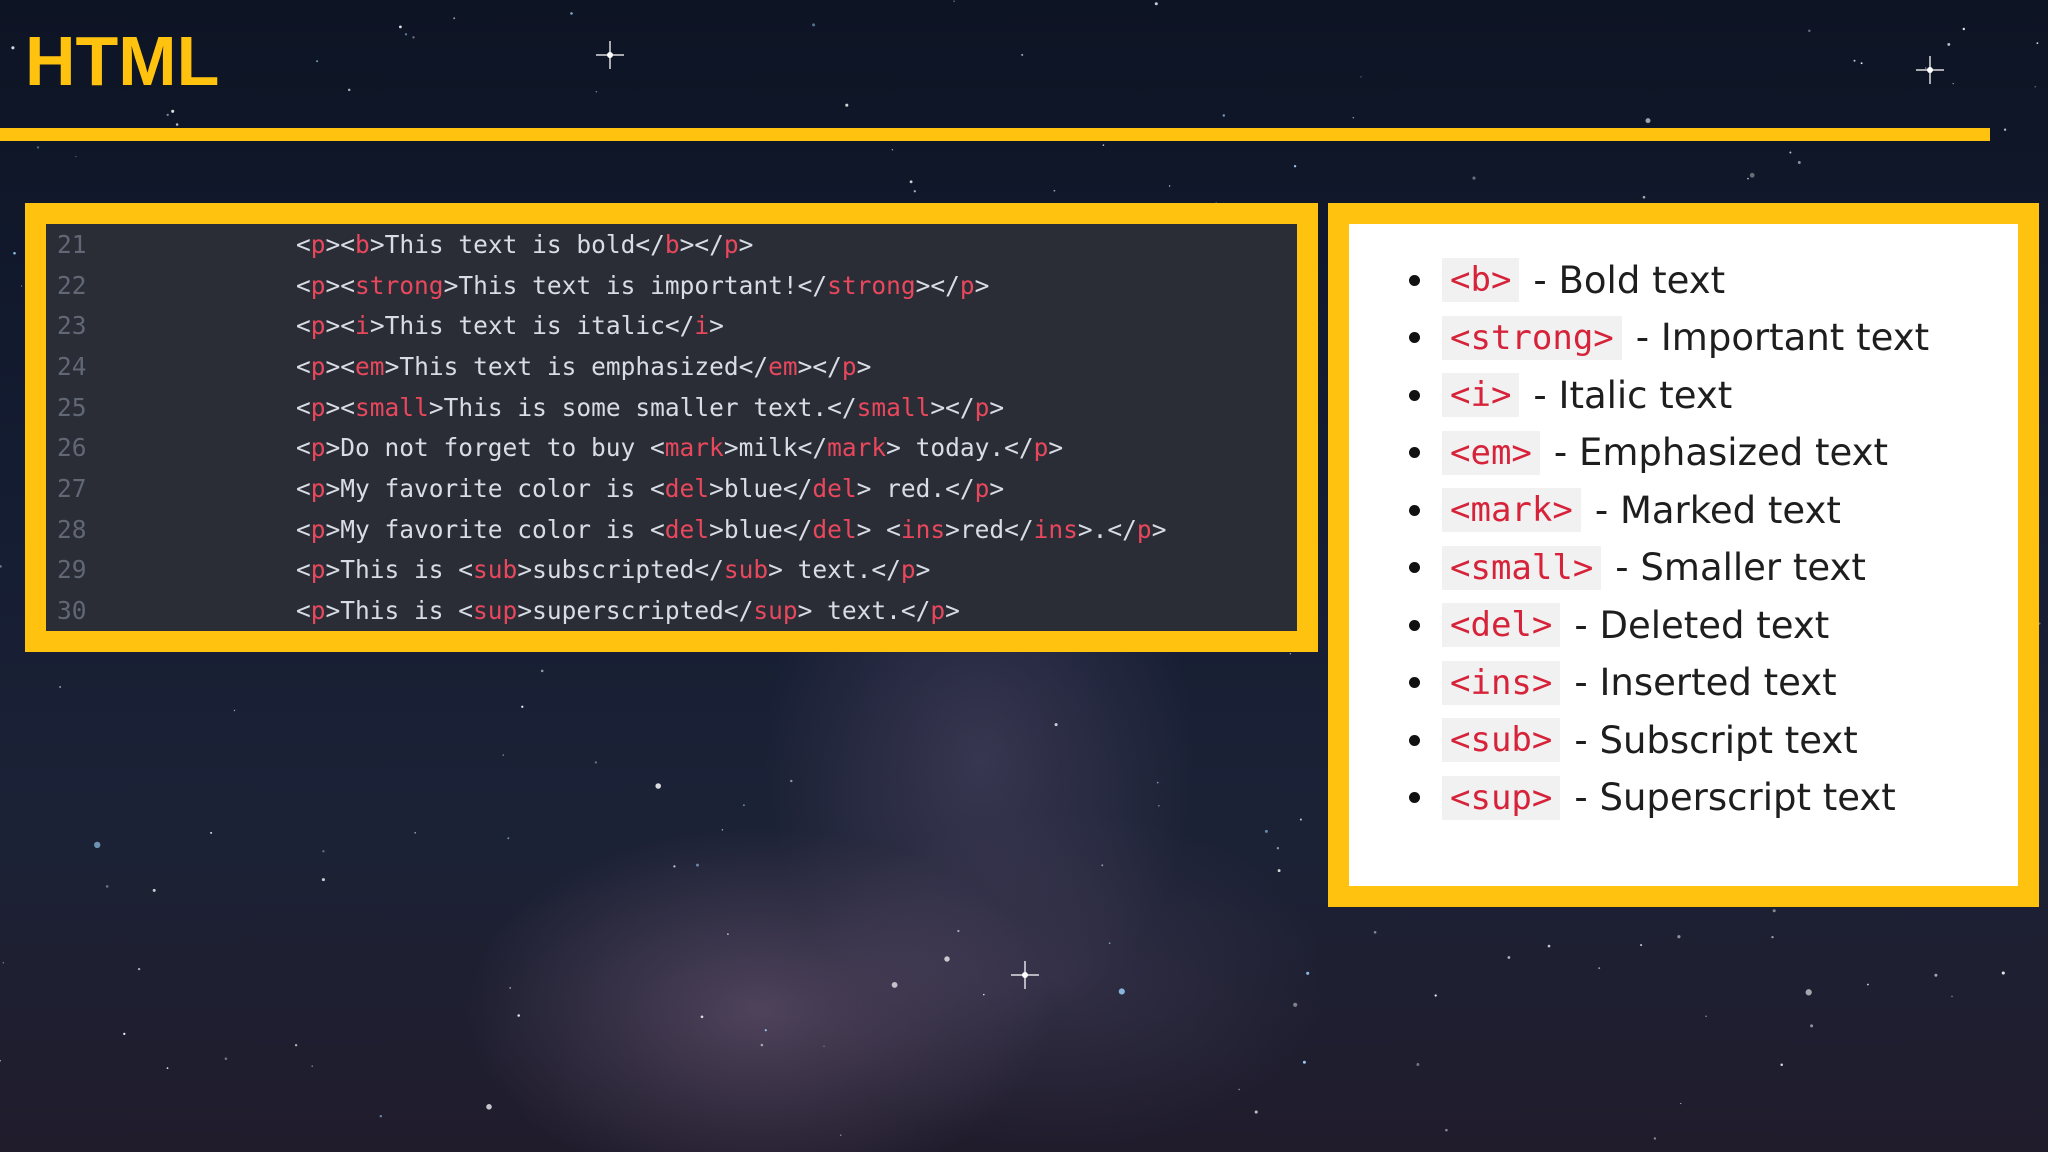 This screenshot has height=1152, width=2048. What do you see at coordinates (960, 448) in the screenshot?
I see `code-token: > today.</` at bounding box center [960, 448].